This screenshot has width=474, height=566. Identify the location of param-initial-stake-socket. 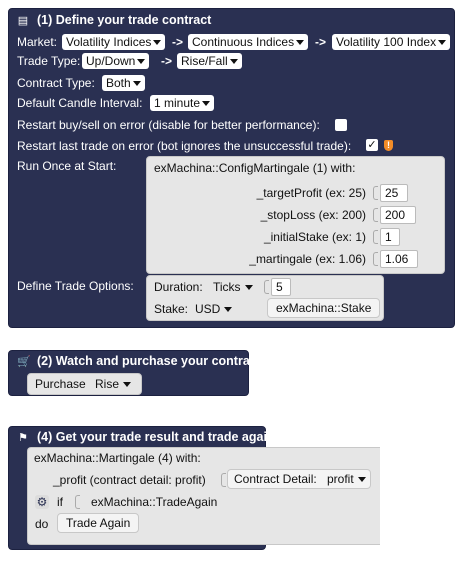
(375, 237).